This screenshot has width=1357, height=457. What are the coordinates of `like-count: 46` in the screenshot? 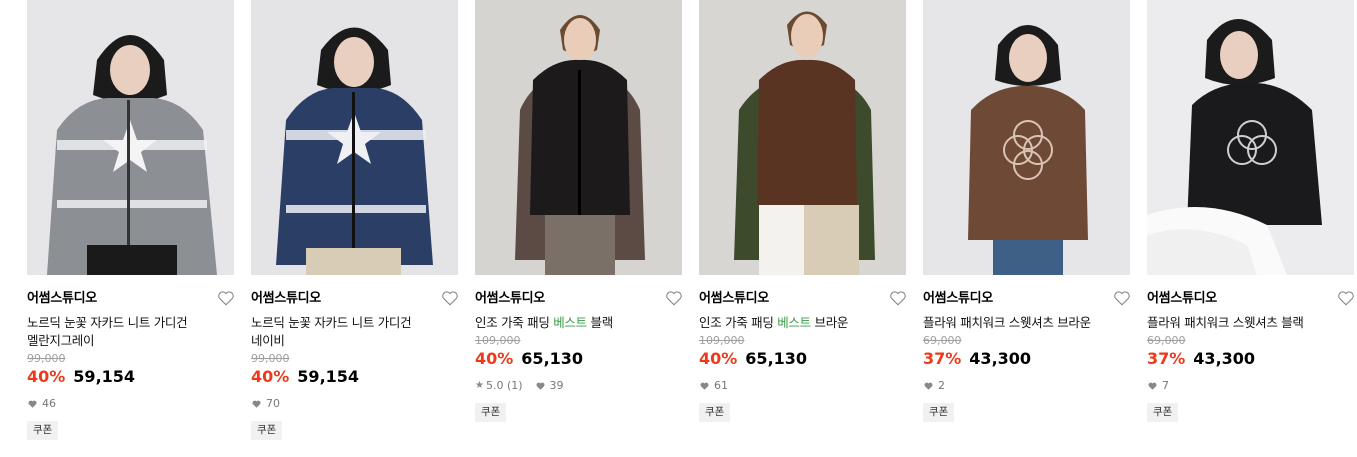 It's located at (49, 403).